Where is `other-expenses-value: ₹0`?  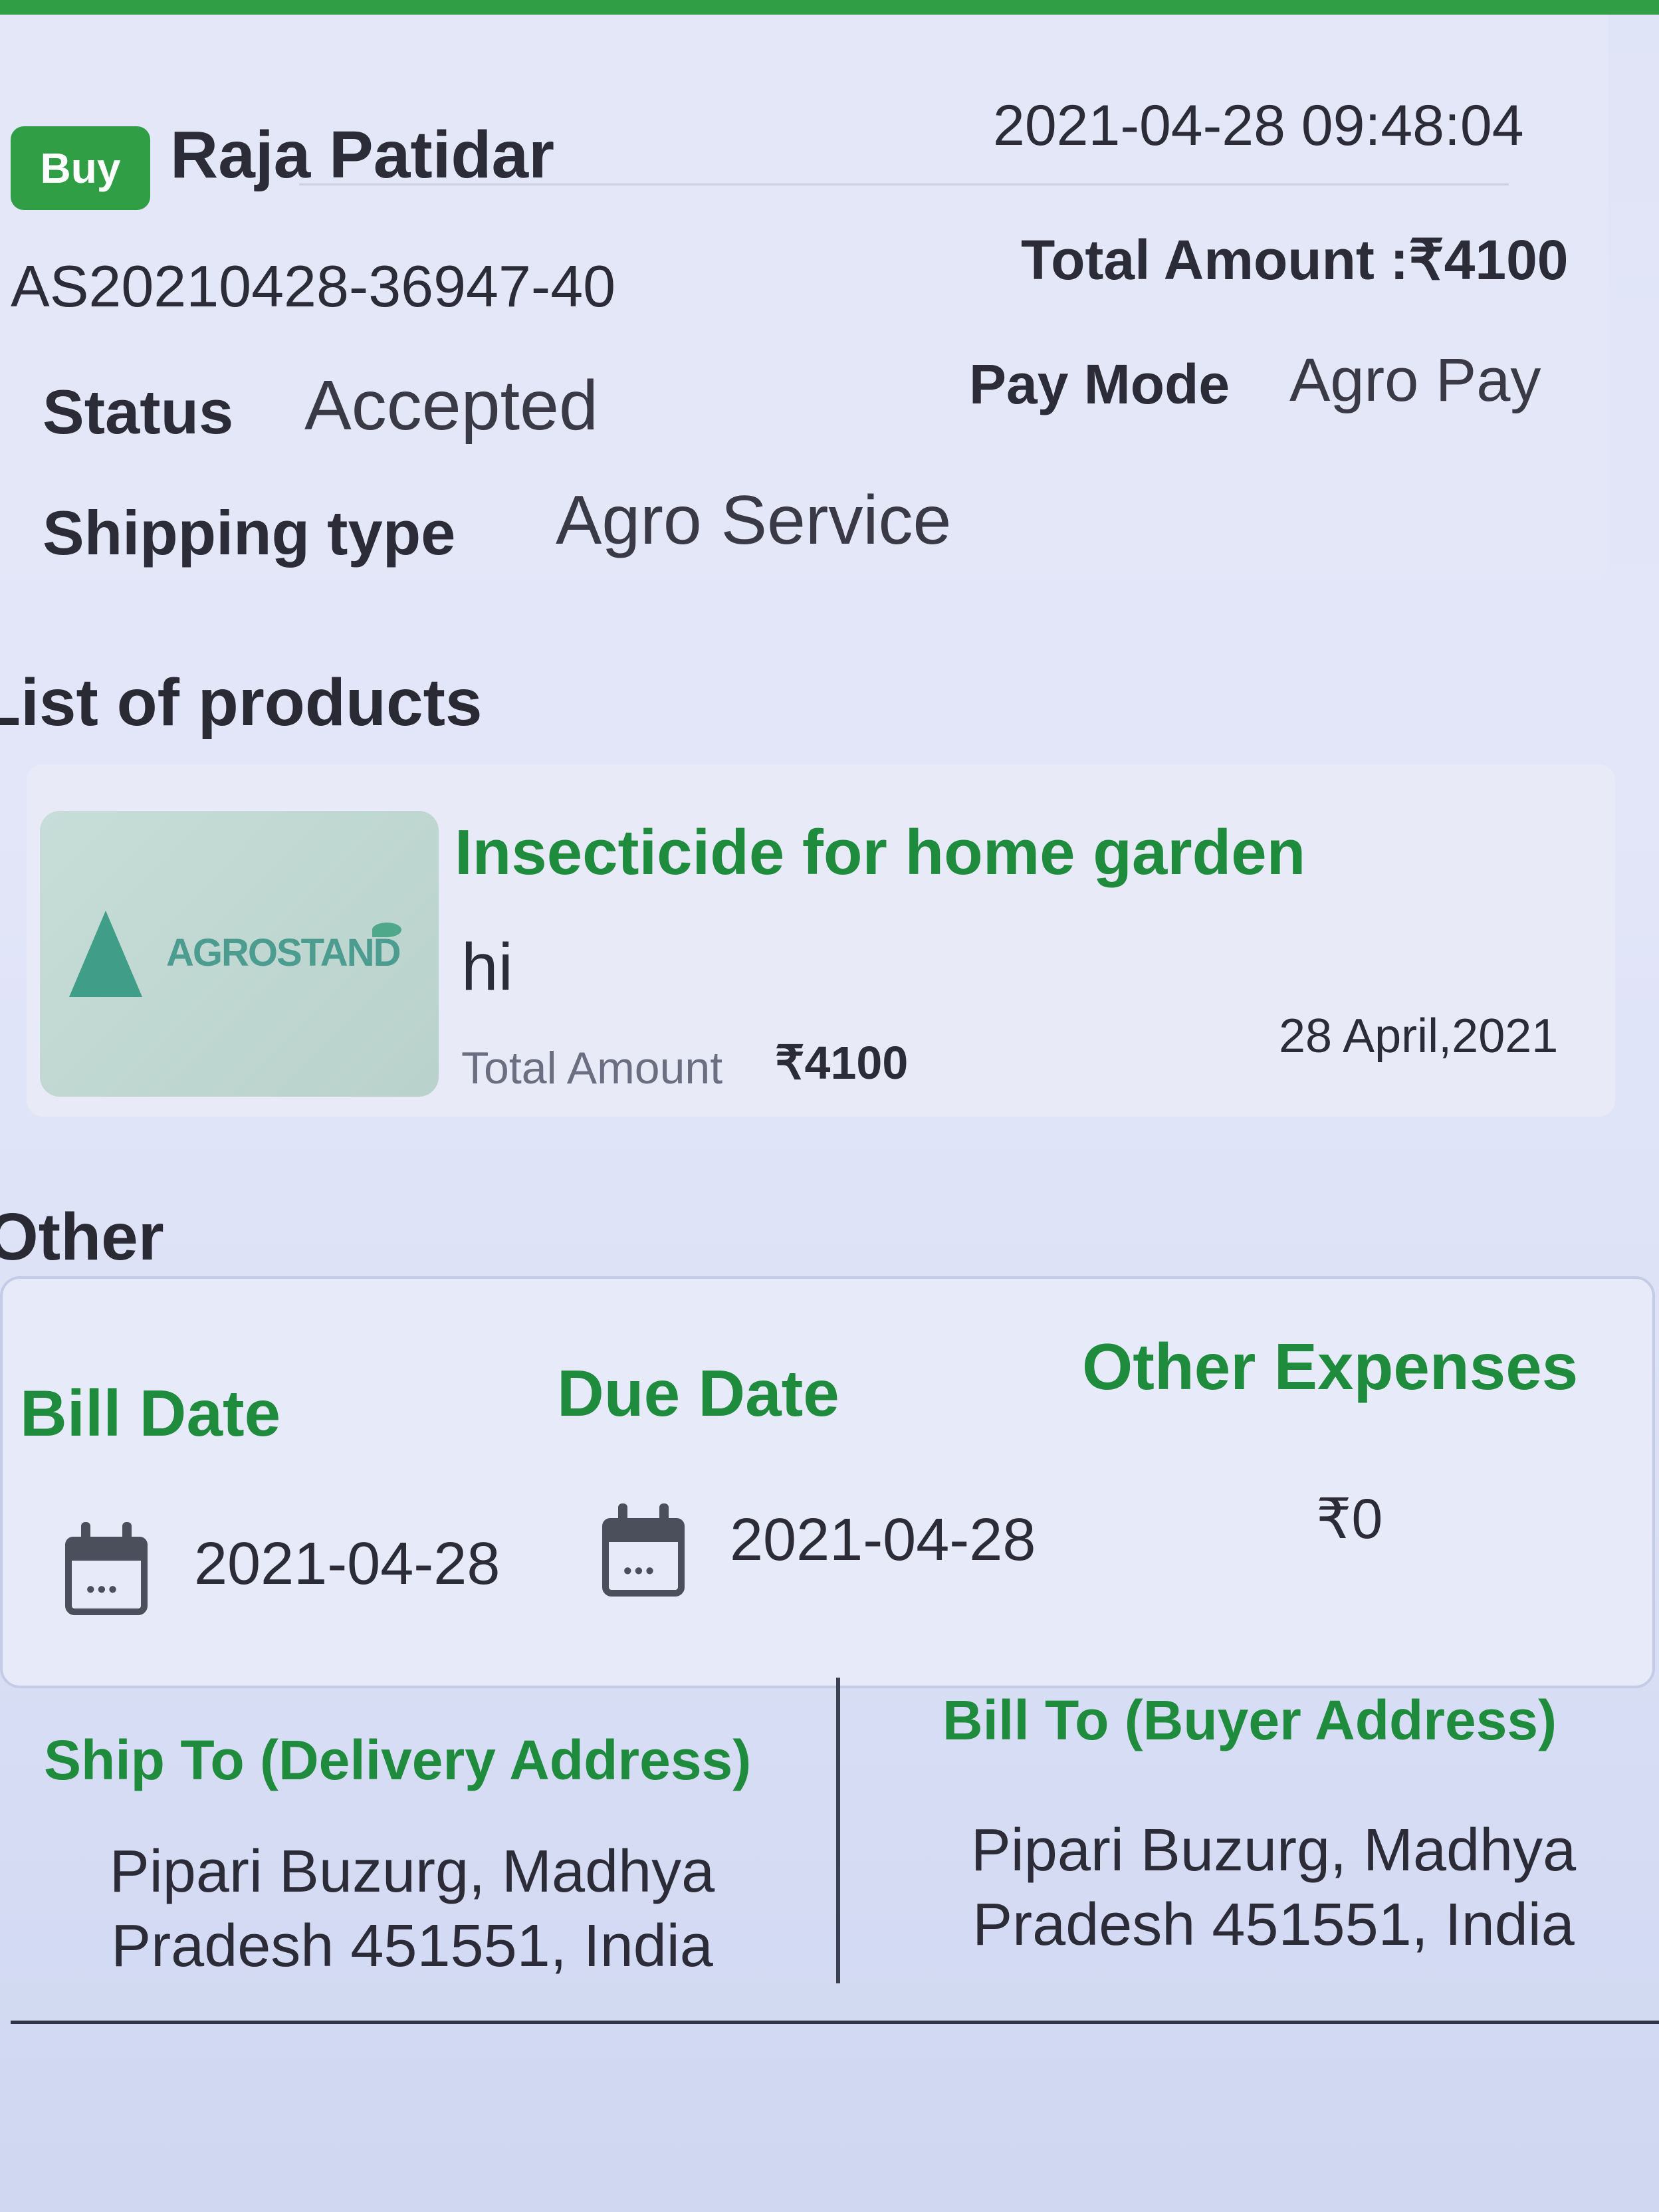 other-expenses-value: ₹0 is located at coordinates (1349, 1519).